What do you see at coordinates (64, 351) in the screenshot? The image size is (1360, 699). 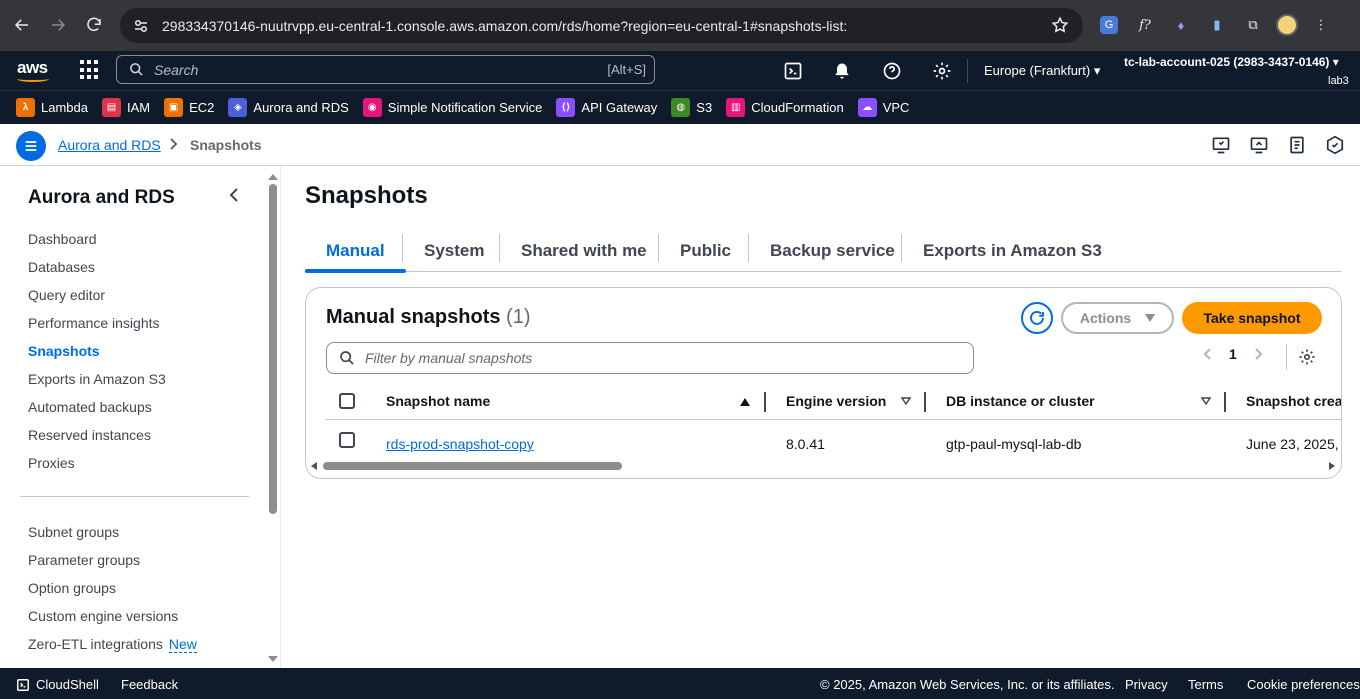 I see `sidebar-item-snapshots: Snapshots` at bounding box center [64, 351].